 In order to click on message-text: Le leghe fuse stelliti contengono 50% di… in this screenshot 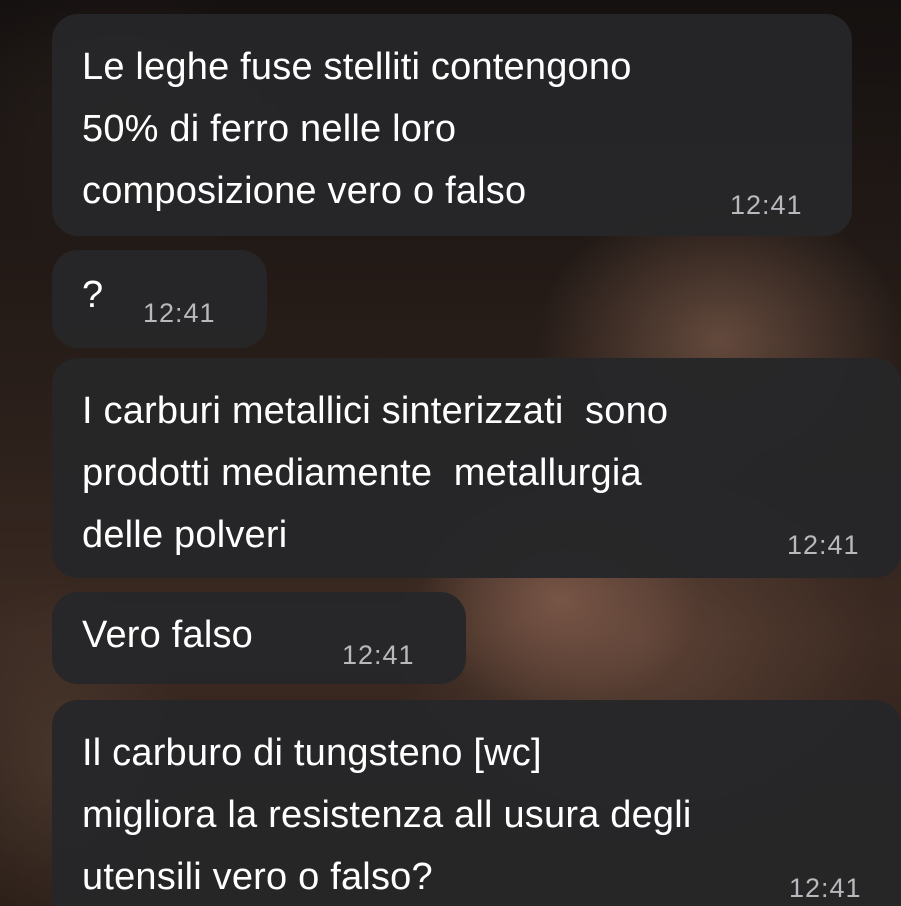, I will do `click(357, 129)`.